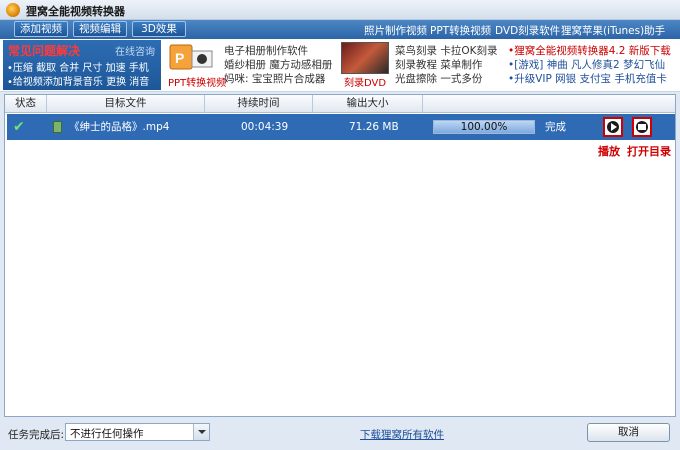 The image size is (680, 450). What do you see at coordinates (259, 104) in the screenshot?
I see `column-duration: 持续时间` at bounding box center [259, 104].